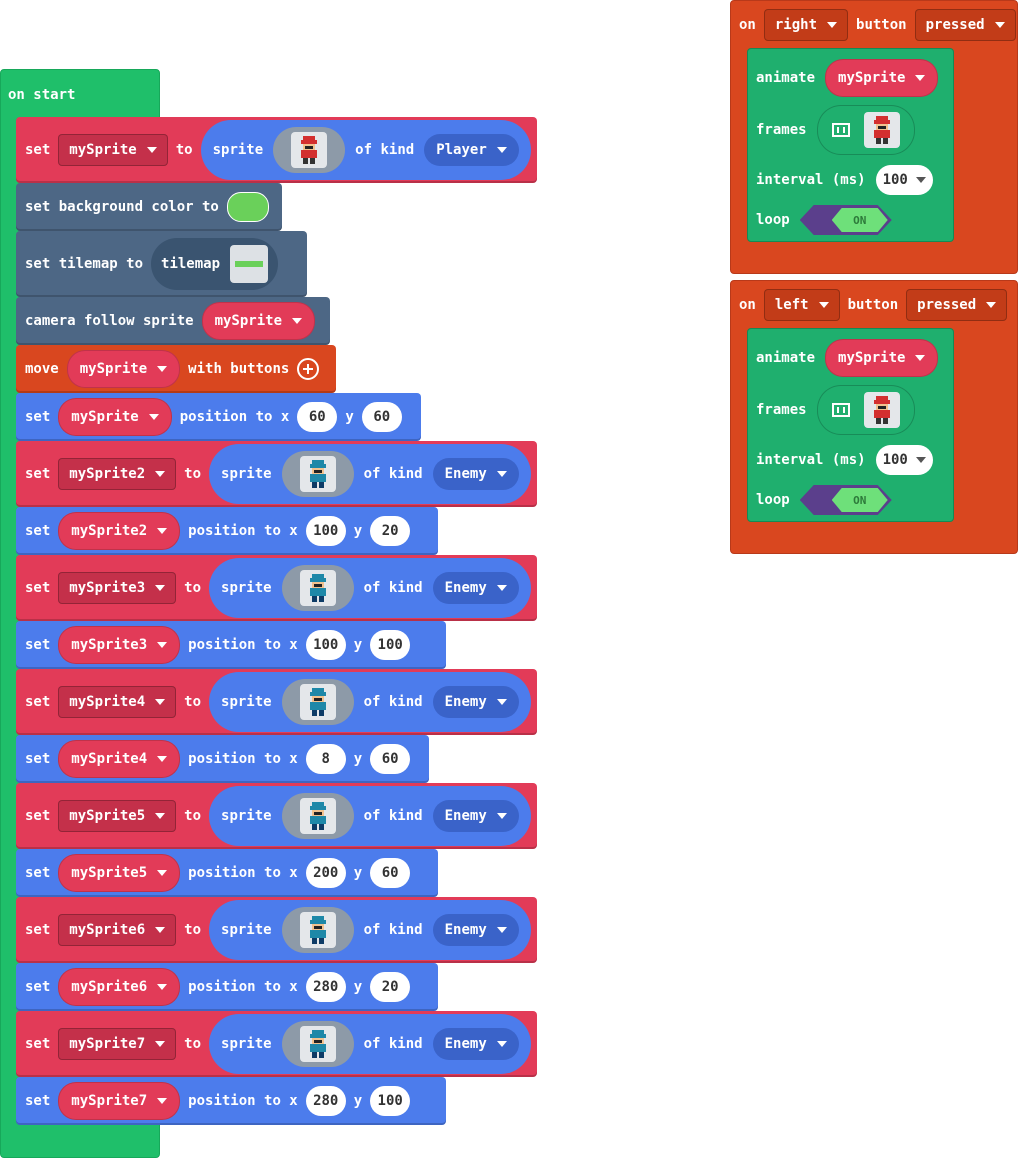  I want to click on tilemap-label: set tilemap to, so click(84, 264).